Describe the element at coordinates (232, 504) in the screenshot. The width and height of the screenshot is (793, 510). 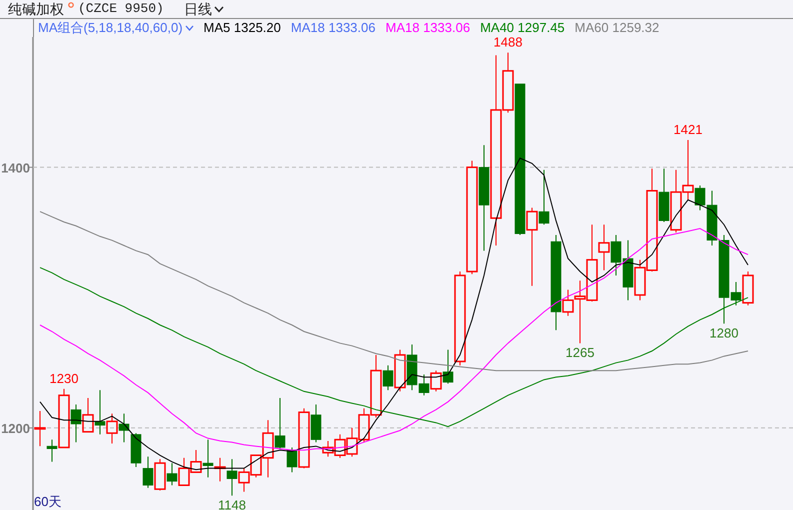
I see `low-price-label: 1148` at that location.